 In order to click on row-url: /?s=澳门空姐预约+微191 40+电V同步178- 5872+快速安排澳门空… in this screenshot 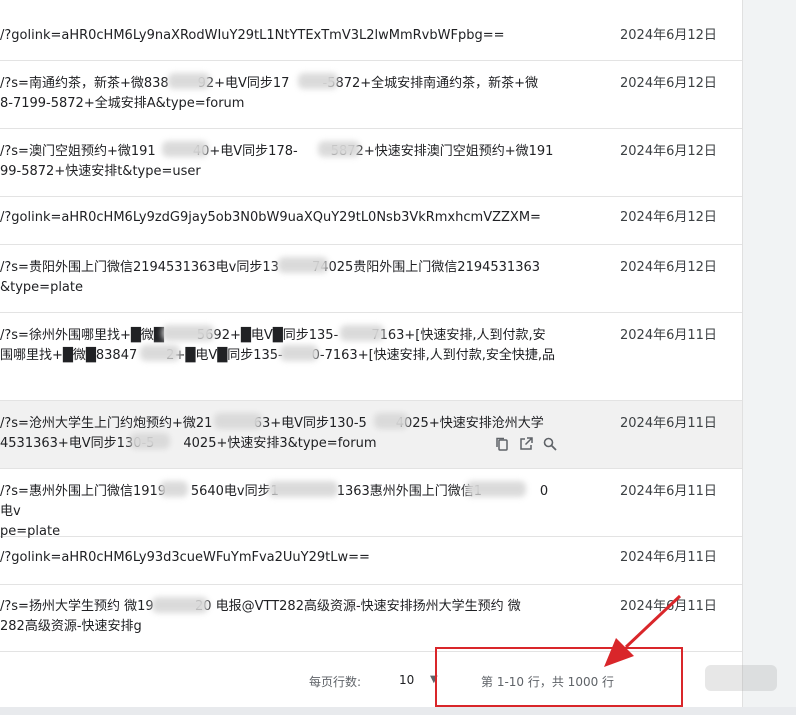, I will do `click(280, 162)`.